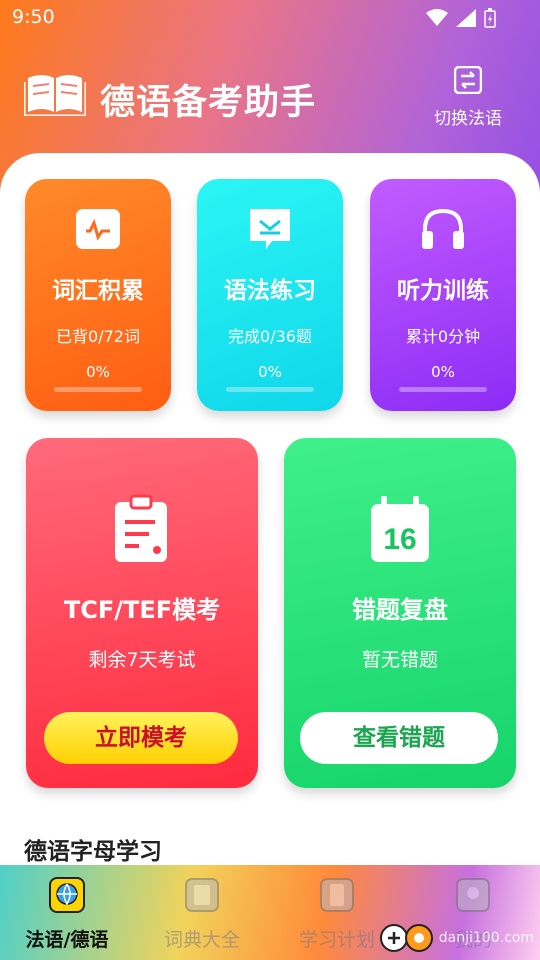 The image size is (540, 960). I want to click on mock-exam-countdown: 剩余7天考试, so click(142, 660).